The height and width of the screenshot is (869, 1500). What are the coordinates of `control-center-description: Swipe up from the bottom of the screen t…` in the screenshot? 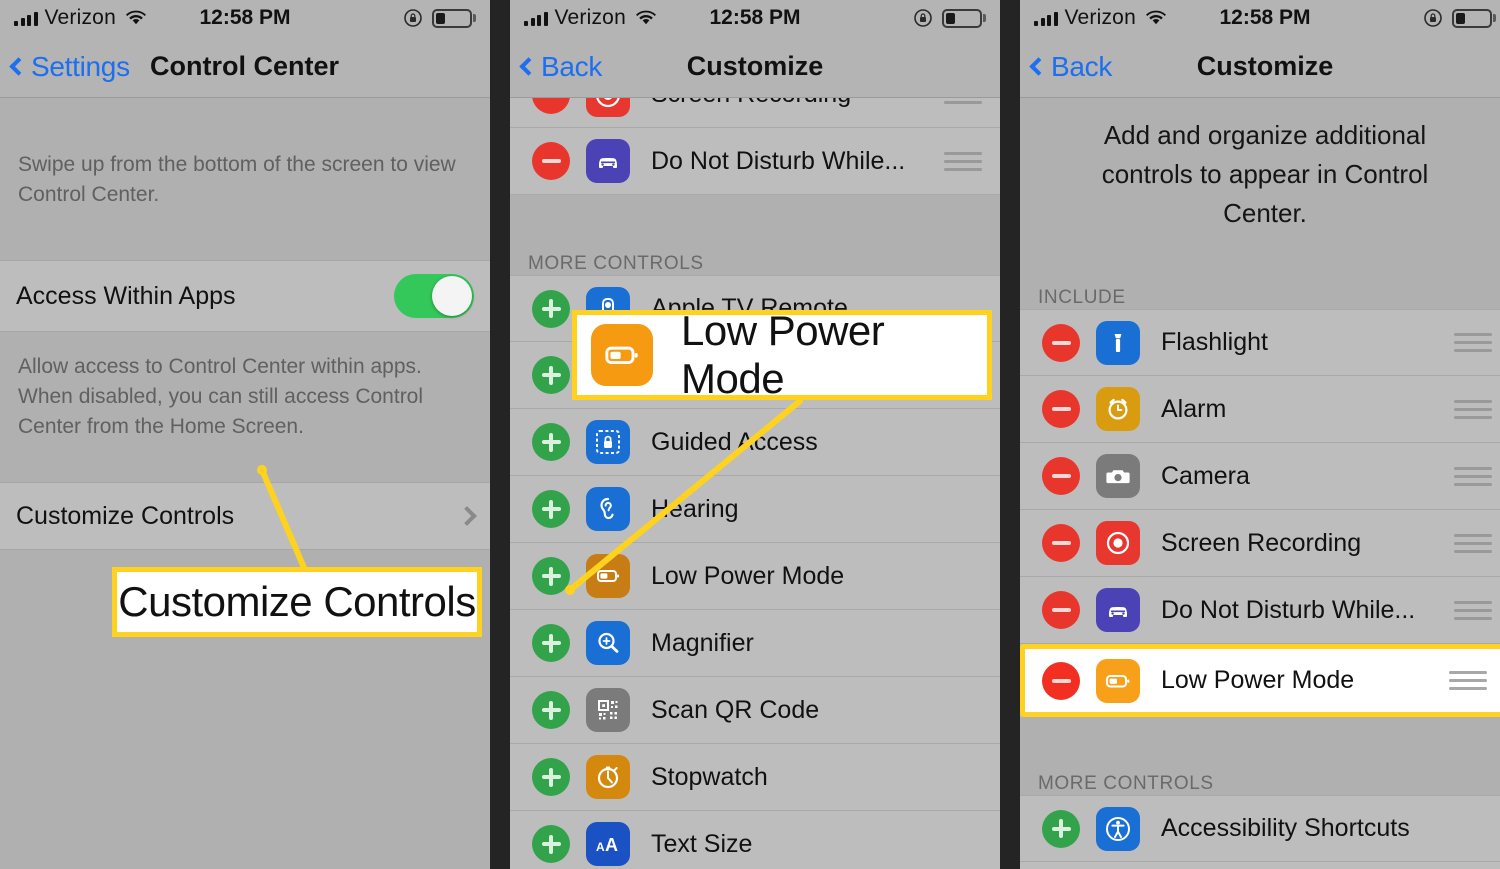 It's located at (237, 179).